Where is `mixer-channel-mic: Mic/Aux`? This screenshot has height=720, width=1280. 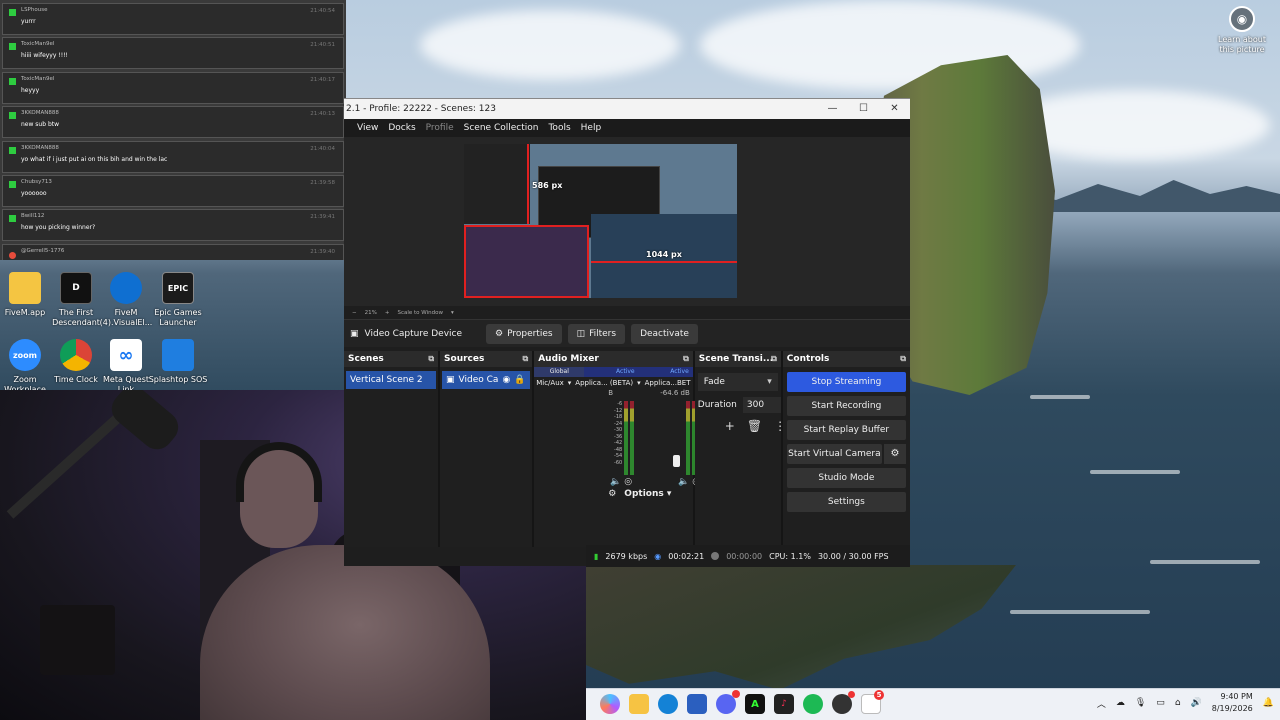 mixer-channel-mic: Mic/Aux is located at coordinates (550, 383).